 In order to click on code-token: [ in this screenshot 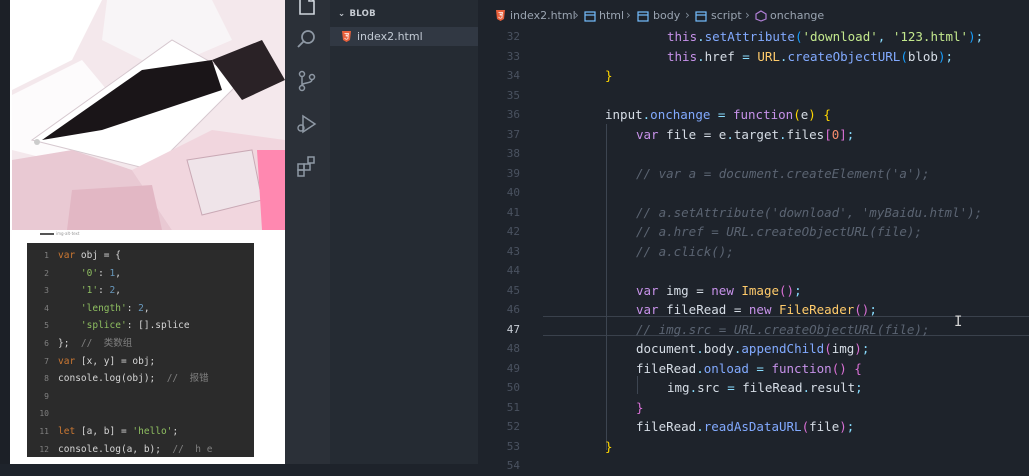, I will do `click(828, 134)`.